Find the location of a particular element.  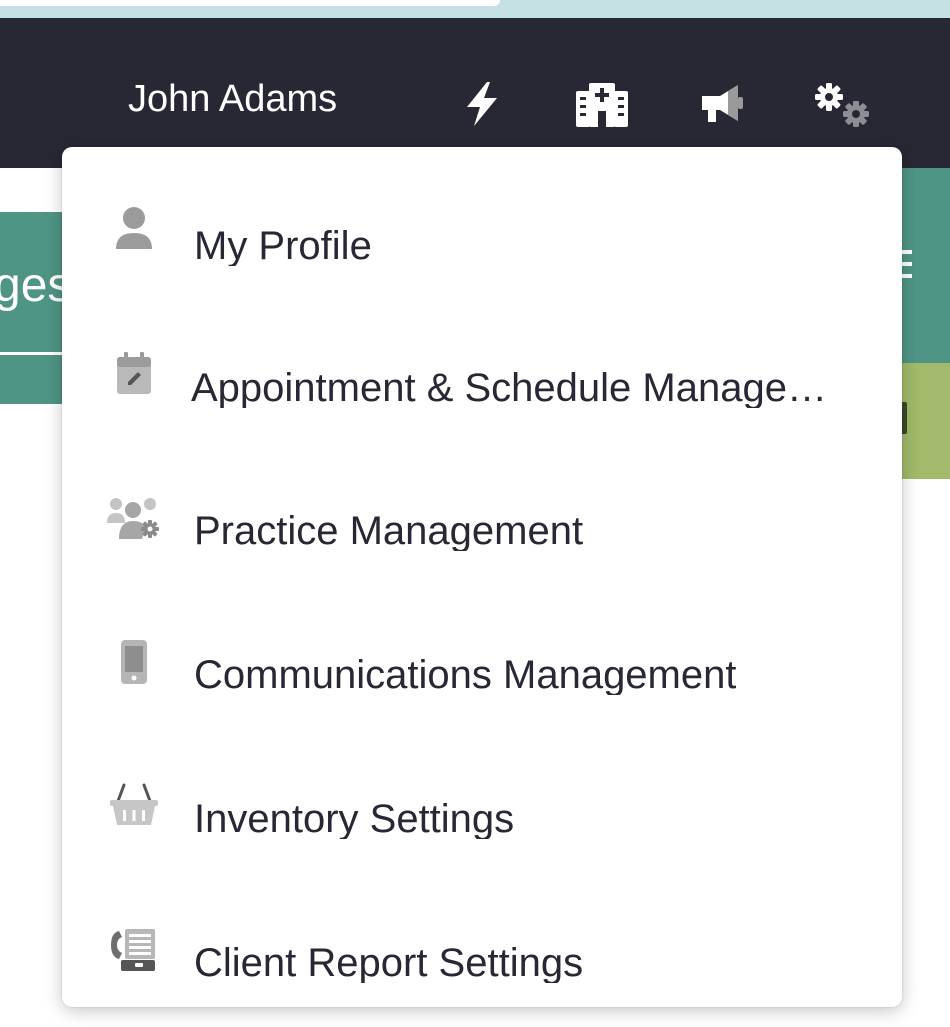

browser-top-strip is located at coordinates (475, 9).